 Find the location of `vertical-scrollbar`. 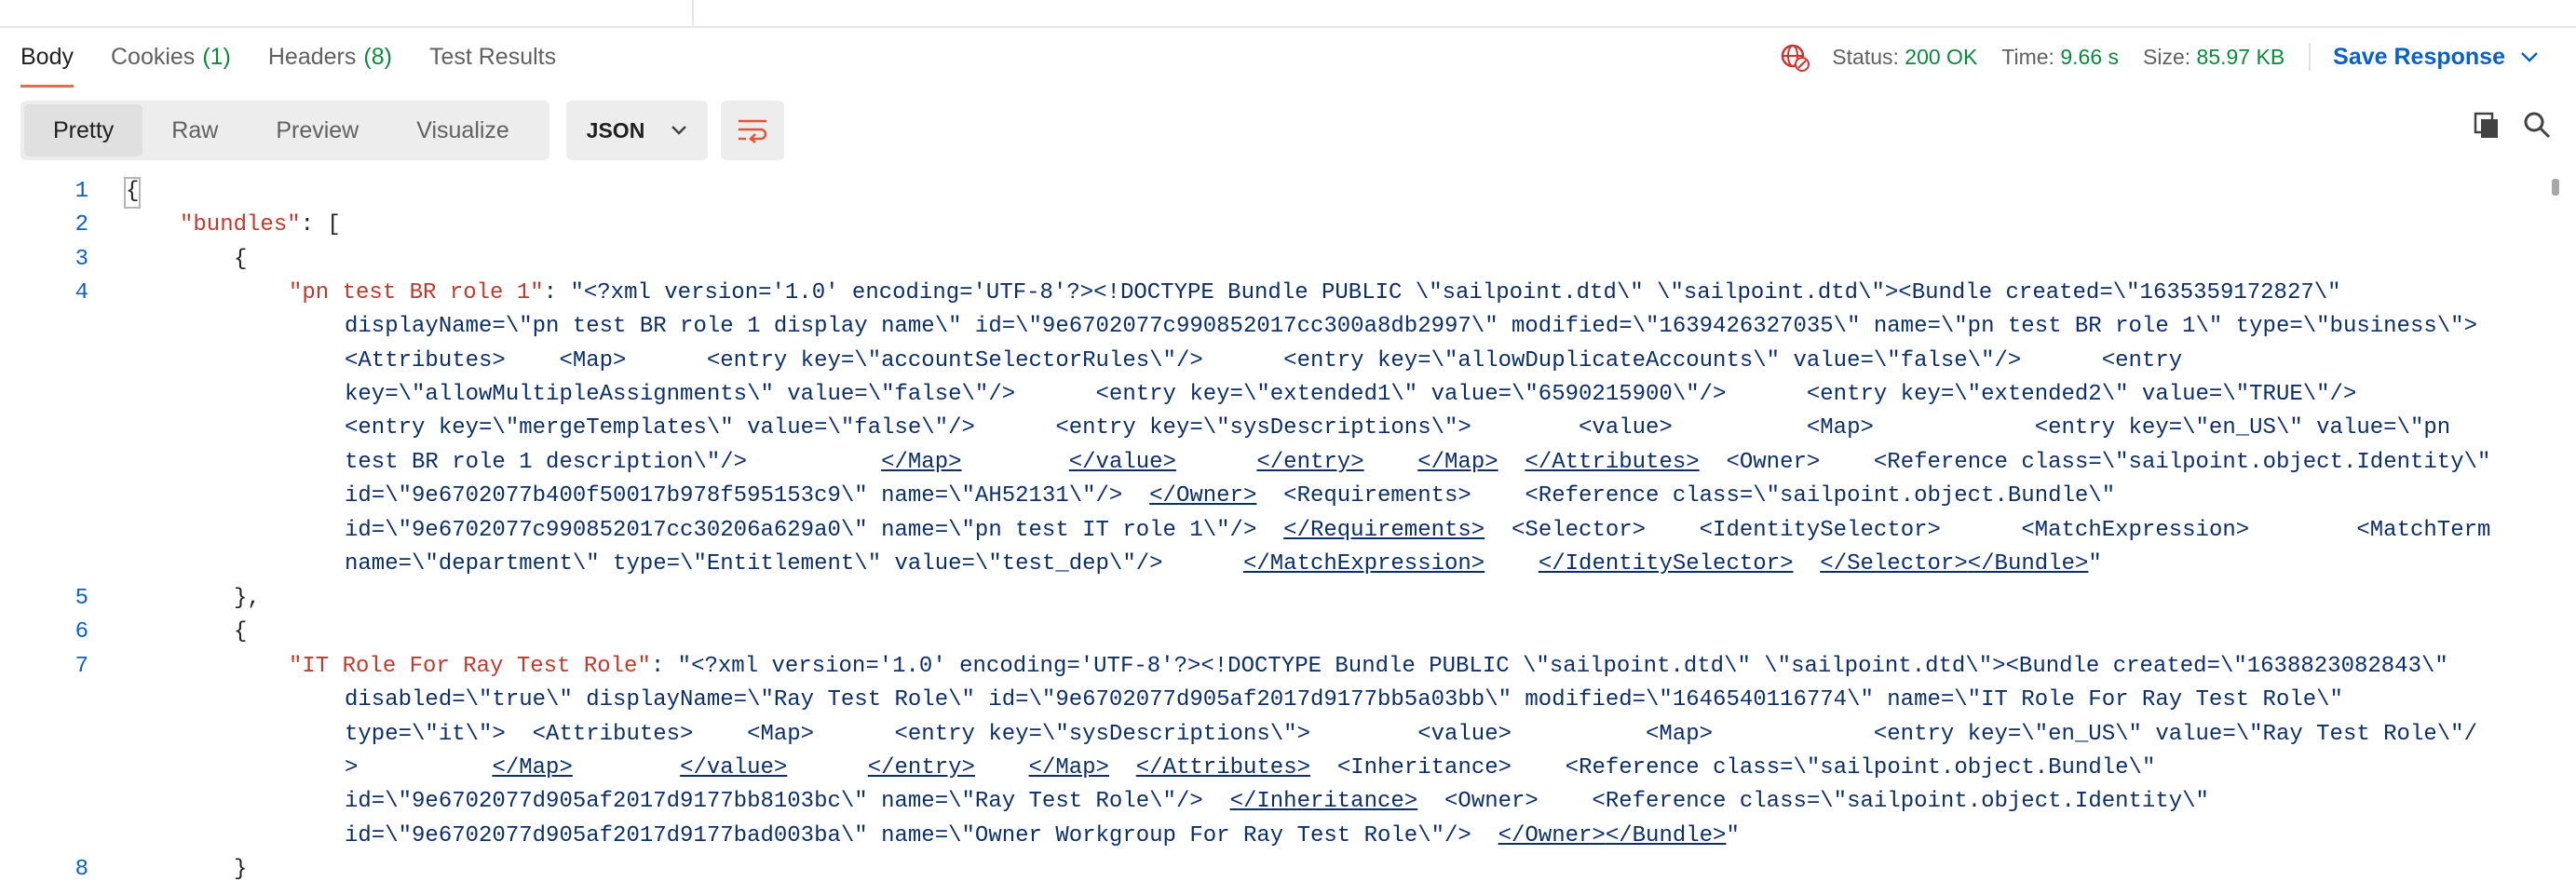

vertical-scrollbar is located at coordinates (2555, 187).